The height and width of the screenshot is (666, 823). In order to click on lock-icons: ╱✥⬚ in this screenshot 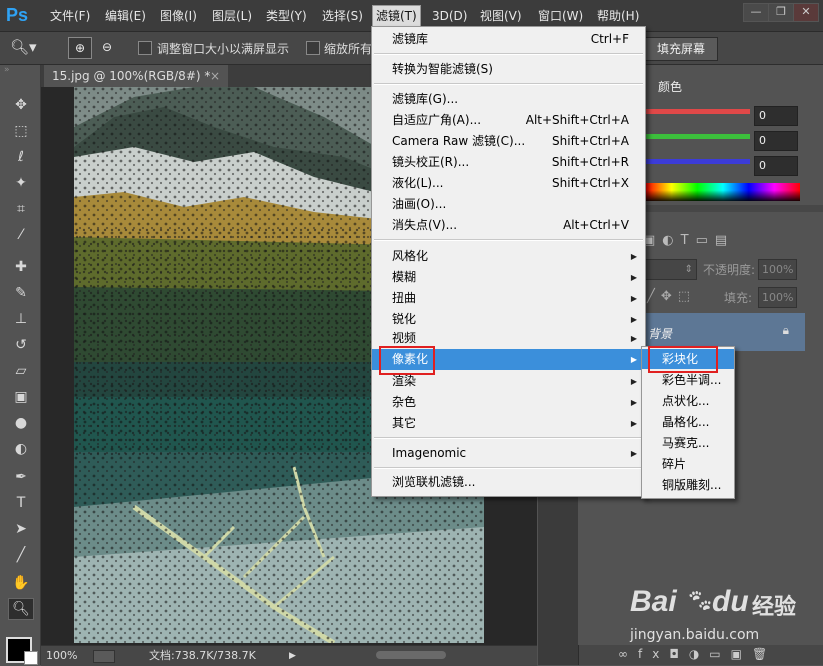, I will do `click(671, 296)`.